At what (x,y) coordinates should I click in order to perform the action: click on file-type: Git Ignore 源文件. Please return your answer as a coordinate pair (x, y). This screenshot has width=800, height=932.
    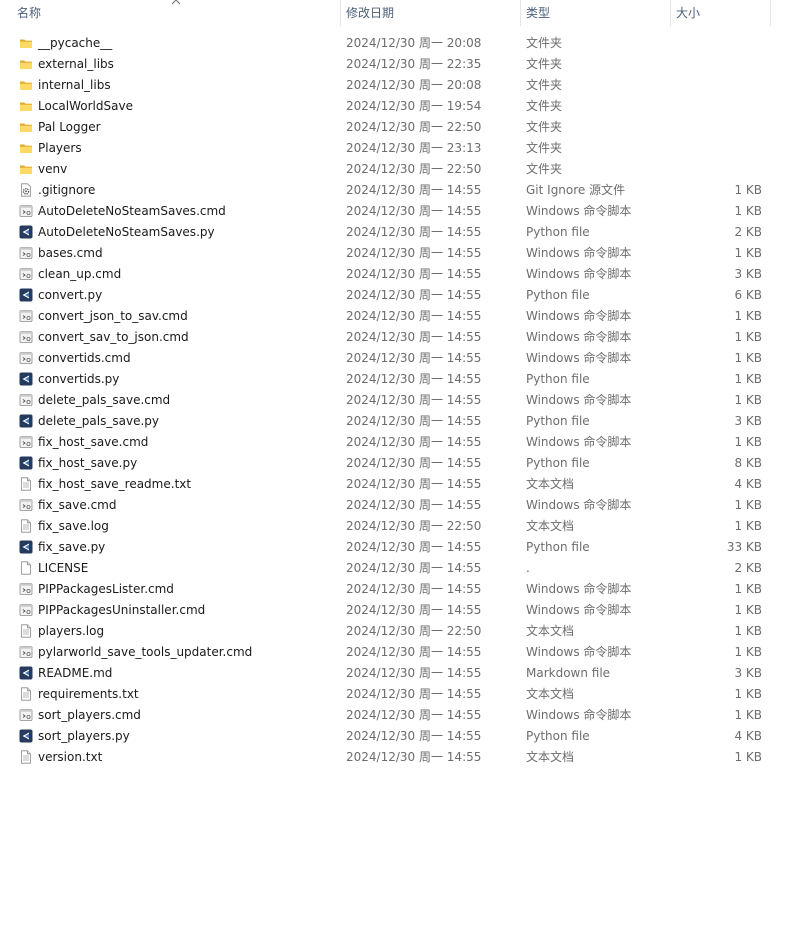
    Looking at the image, I should click on (576, 190).